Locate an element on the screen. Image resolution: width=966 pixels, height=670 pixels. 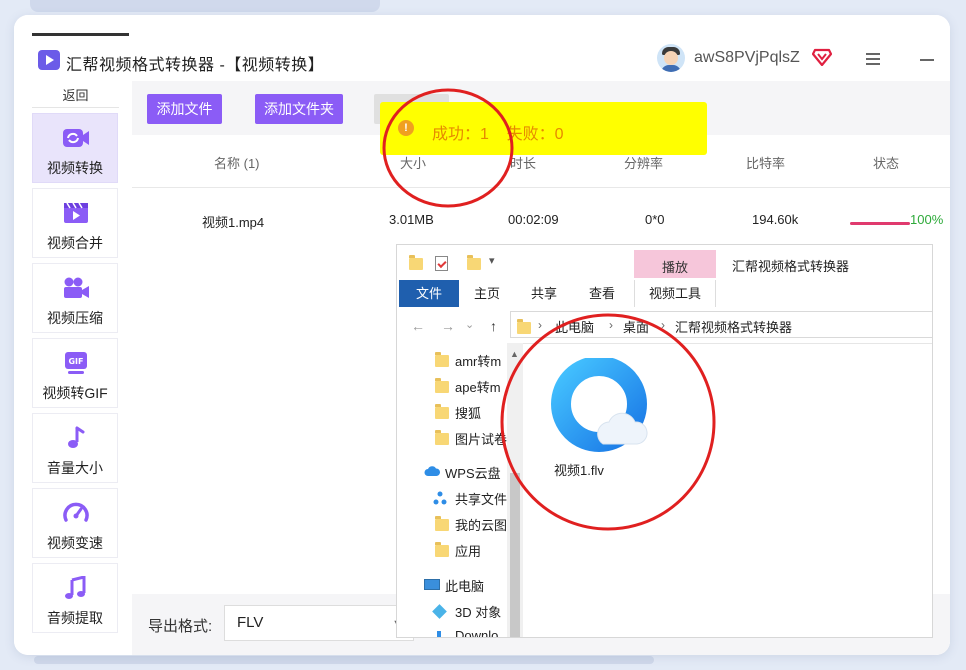
video-tools-context-tab: 播放 is located at coordinates (675, 264).